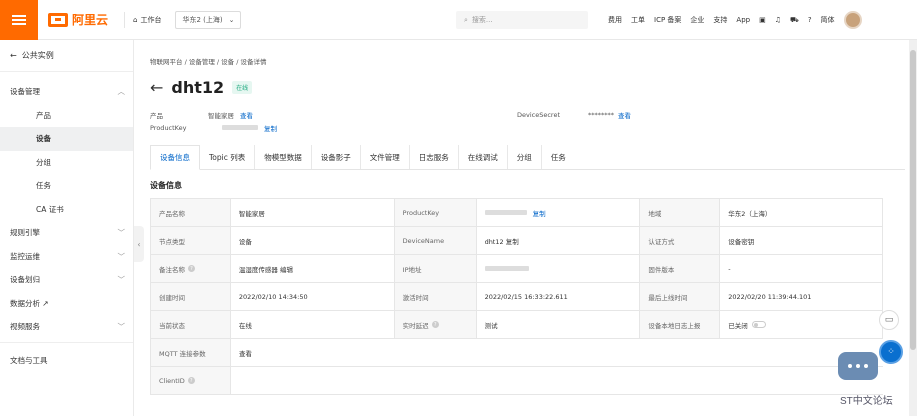 The image size is (917, 416). Describe the element at coordinates (50, 209) in the screenshot. I see `sidebar-item-label: CA 证书` at that location.